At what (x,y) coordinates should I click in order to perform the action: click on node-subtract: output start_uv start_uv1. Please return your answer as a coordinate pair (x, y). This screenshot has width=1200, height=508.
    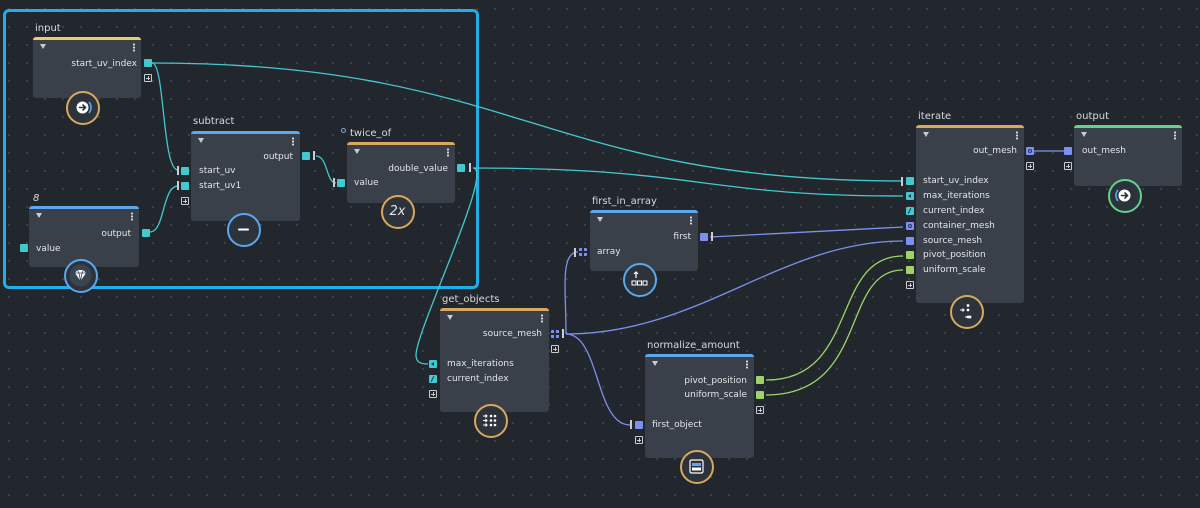
    Looking at the image, I should click on (245, 176).